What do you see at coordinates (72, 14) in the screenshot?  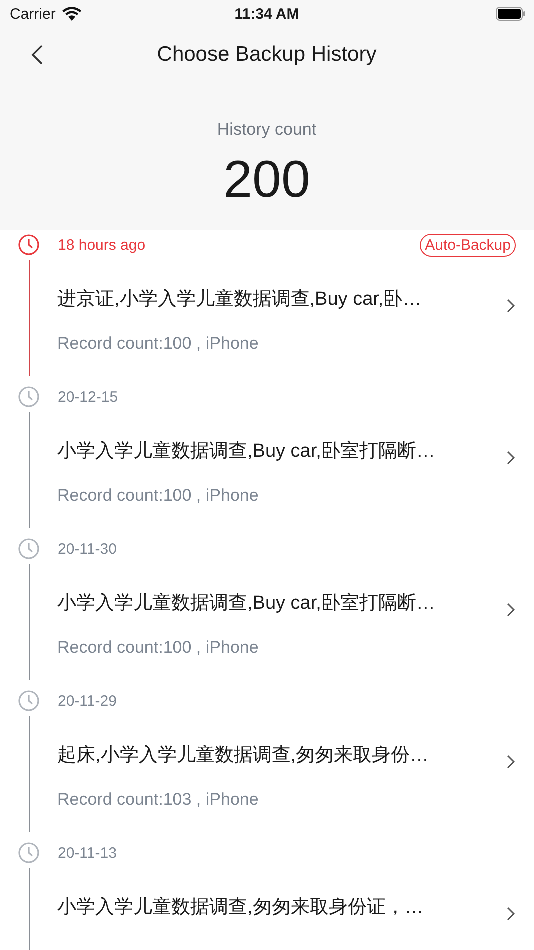 I see `wifi-icon` at bounding box center [72, 14].